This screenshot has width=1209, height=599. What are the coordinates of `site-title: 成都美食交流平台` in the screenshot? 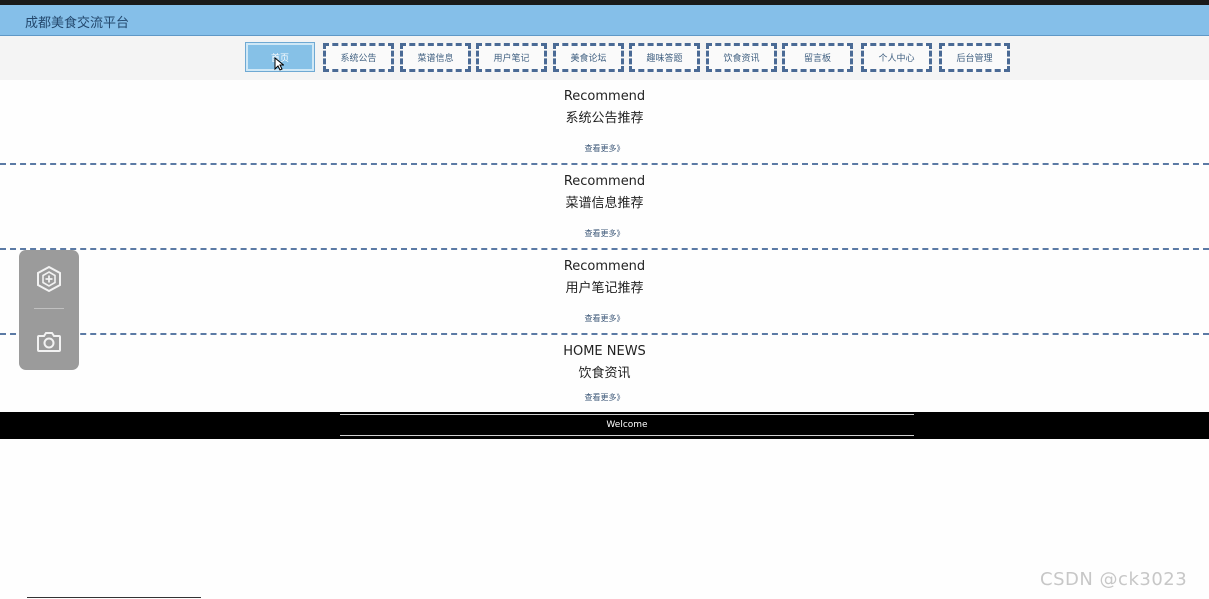 It's located at (77, 21).